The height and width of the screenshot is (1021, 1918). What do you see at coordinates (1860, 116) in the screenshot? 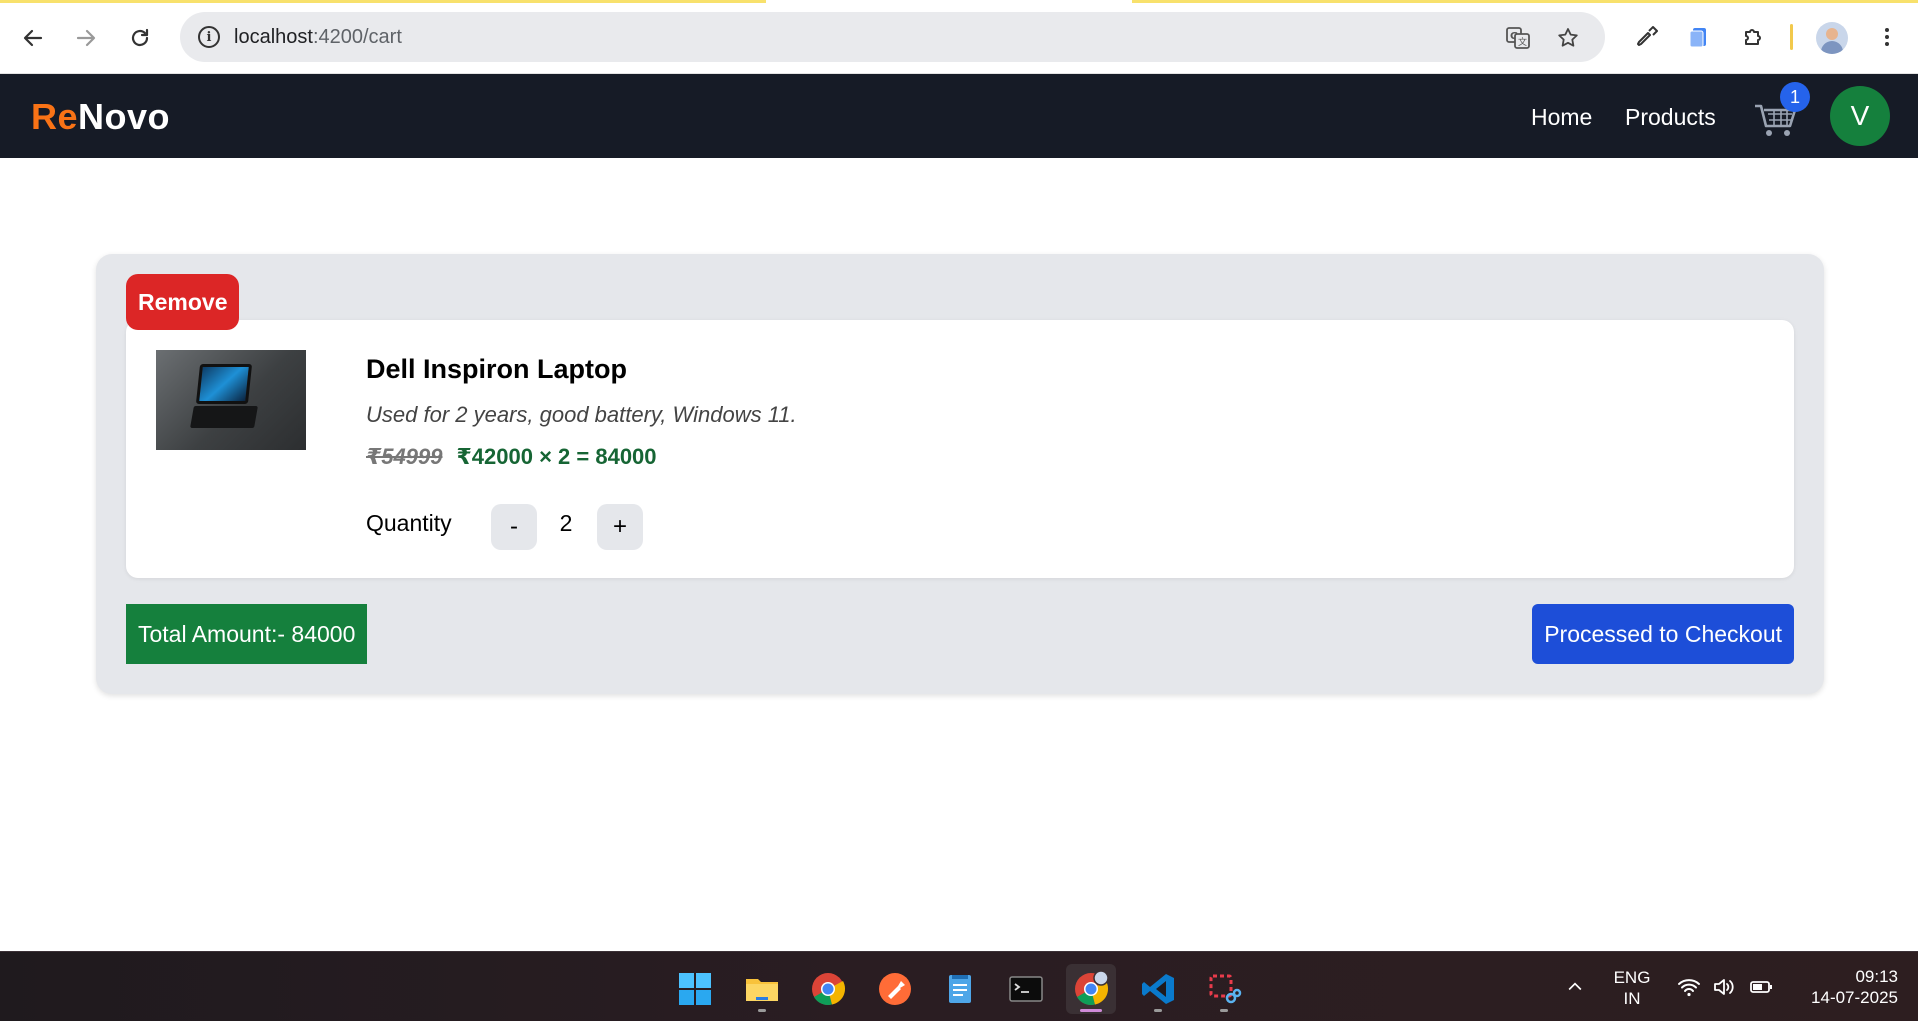
I see `user-avatar: V` at bounding box center [1860, 116].